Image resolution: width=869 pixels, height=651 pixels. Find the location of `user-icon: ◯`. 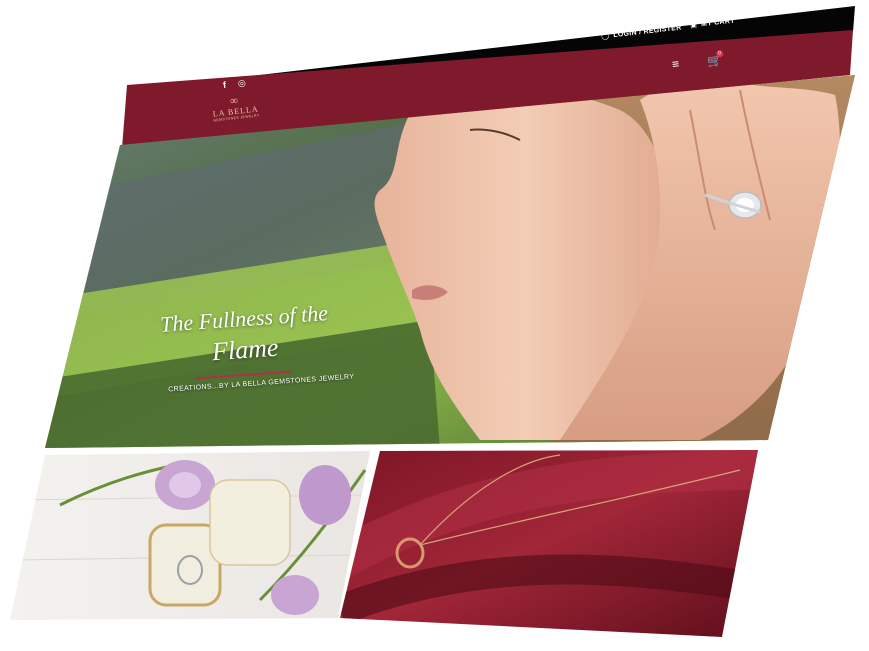

user-icon: ◯ is located at coordinates (605, 36).